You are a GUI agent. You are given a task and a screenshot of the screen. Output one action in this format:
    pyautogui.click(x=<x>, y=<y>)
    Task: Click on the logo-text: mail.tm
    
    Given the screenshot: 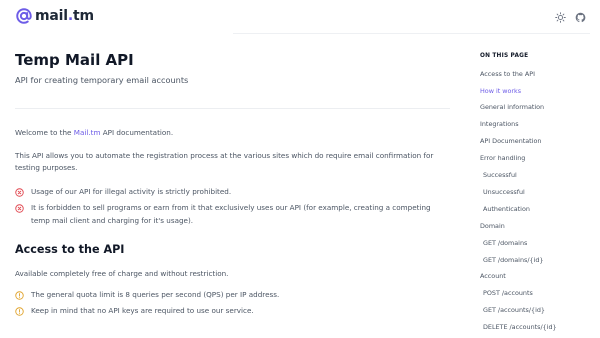 What is the action you would take?
    pyautogui.click(x=64, y=16)
    